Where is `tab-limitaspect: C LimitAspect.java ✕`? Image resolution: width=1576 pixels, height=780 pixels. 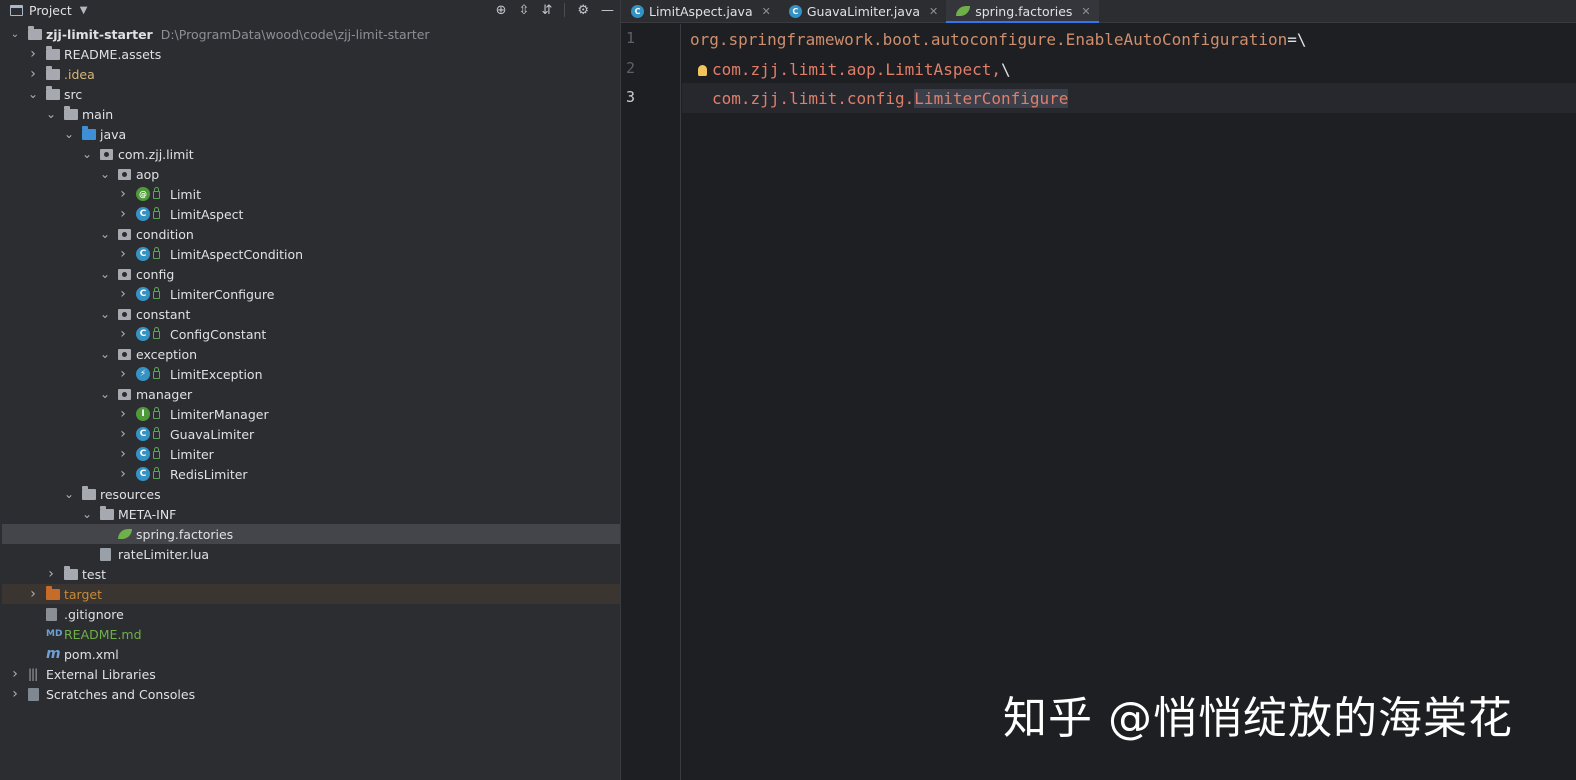
tab-limitaspect: C LimitAspect.java ✕ is located at coordinates (700, 11).